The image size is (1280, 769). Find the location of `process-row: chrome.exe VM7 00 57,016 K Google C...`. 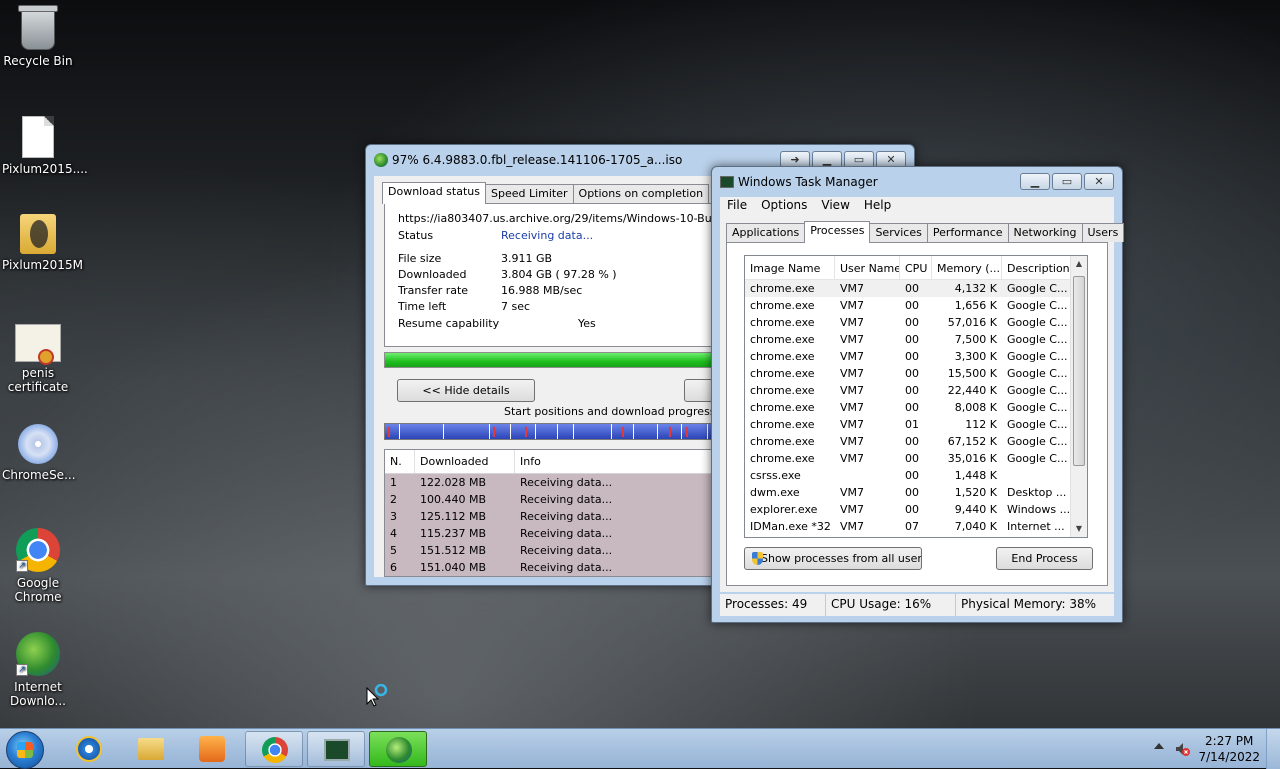

process-row: chrome.exe VM7 00 57,016 K Google C... is located at coordinates (916, 322).